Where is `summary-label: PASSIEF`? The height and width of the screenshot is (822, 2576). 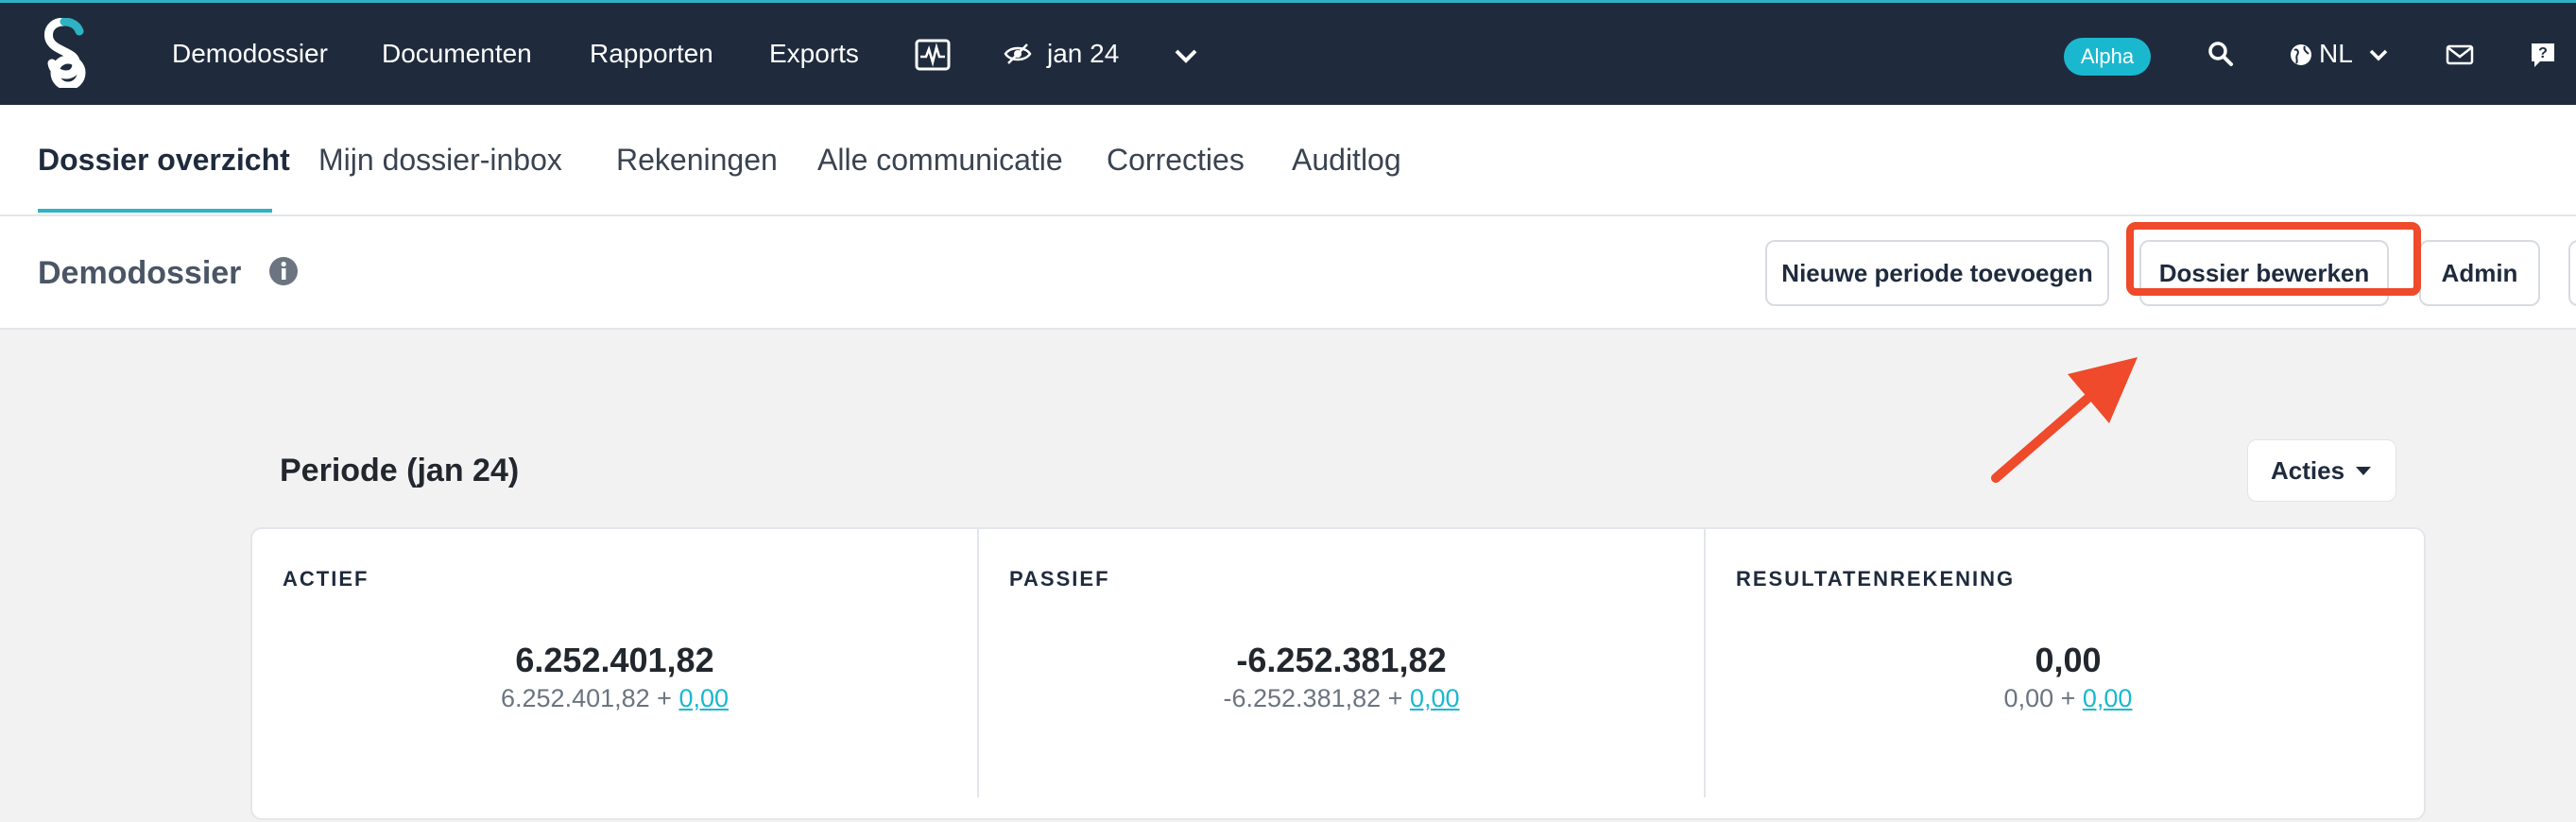 summary-label: PASSIEF is located at coordinates (1059, 579).